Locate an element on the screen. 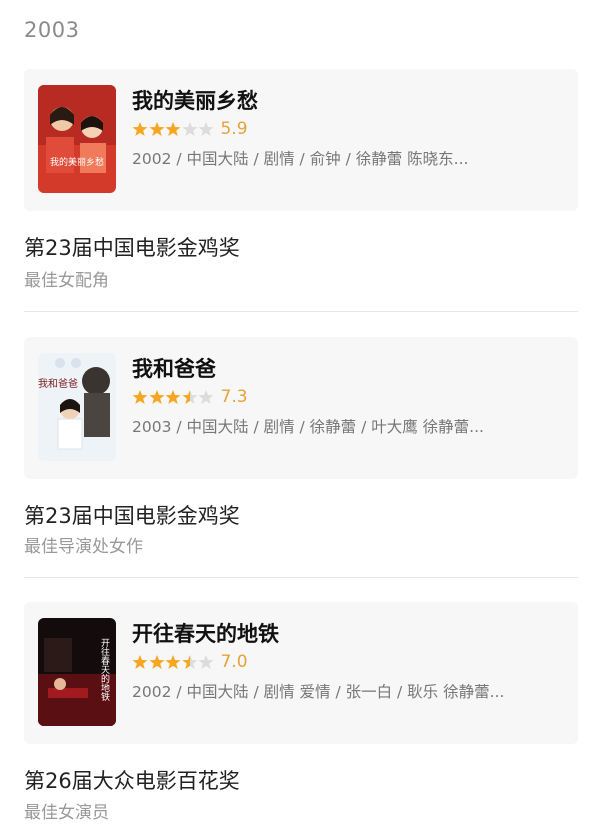  film-title: 我和爸爸 is located at coordinates (174, 368).